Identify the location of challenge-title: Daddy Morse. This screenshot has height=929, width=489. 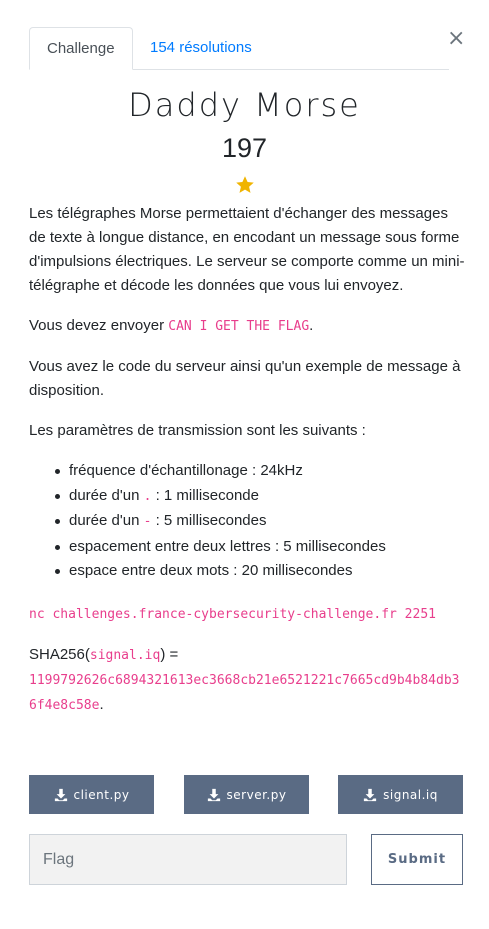
(244, 105).